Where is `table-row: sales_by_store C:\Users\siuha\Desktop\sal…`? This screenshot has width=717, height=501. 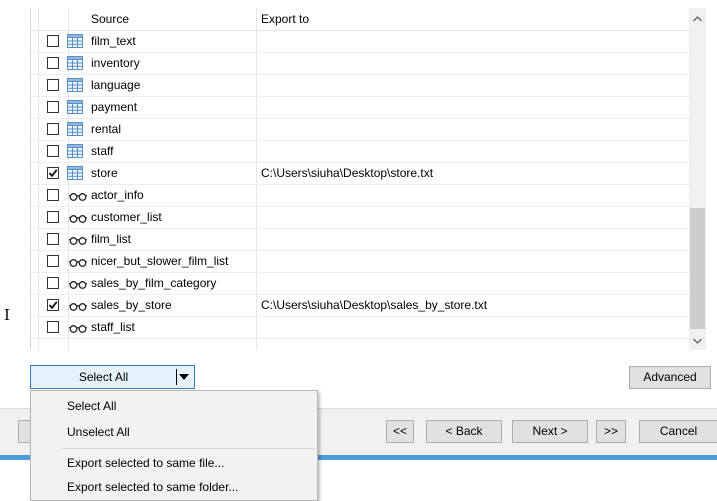
table-row: sales_by_store C:\Users\siuha\Desktop\sal… is located at coordinates (359, 306).